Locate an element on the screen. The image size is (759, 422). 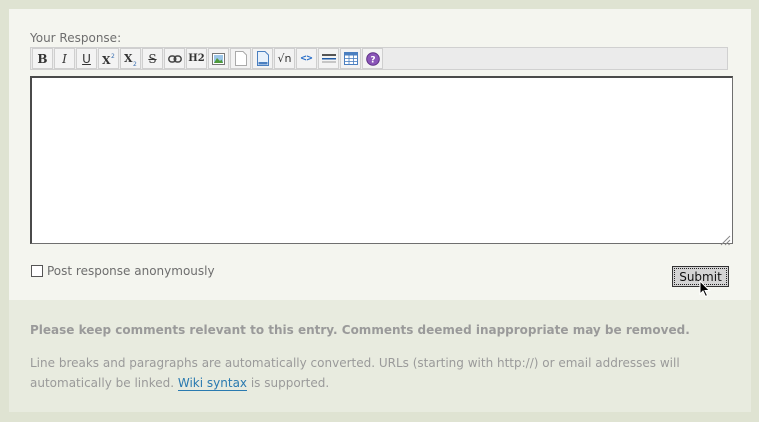
wiki-syntax-link: Wiki syntax is located at coordinates (212, 383).